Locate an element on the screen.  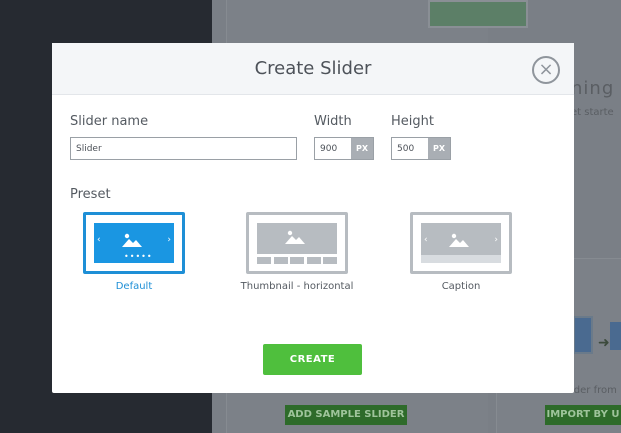
preset-default-label: Default is located at coordinates (134, 286).